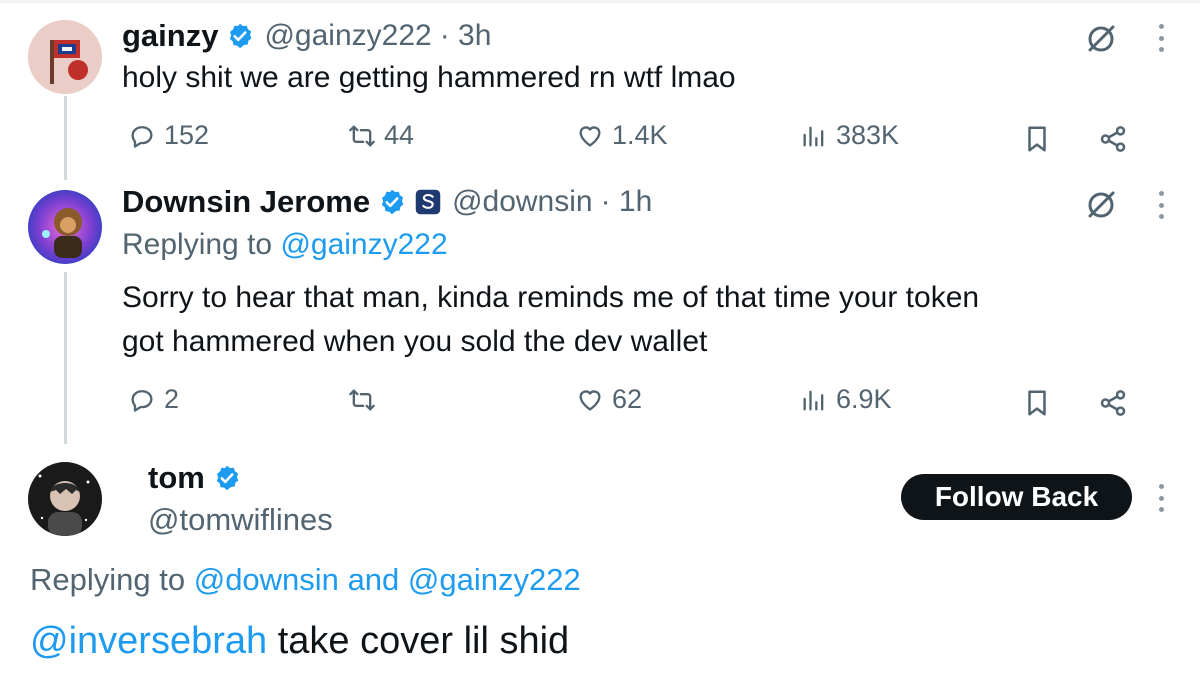  Describe the element at coordinates (864, 399) in the screenshot. I see `views-count: 6.9K` at that location.